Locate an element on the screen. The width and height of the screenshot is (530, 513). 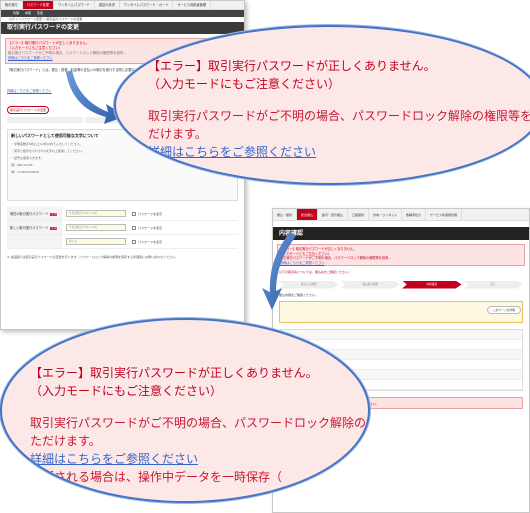
field-label-text: 新しい取引実行パスワード is located at coordinates (29, 228).